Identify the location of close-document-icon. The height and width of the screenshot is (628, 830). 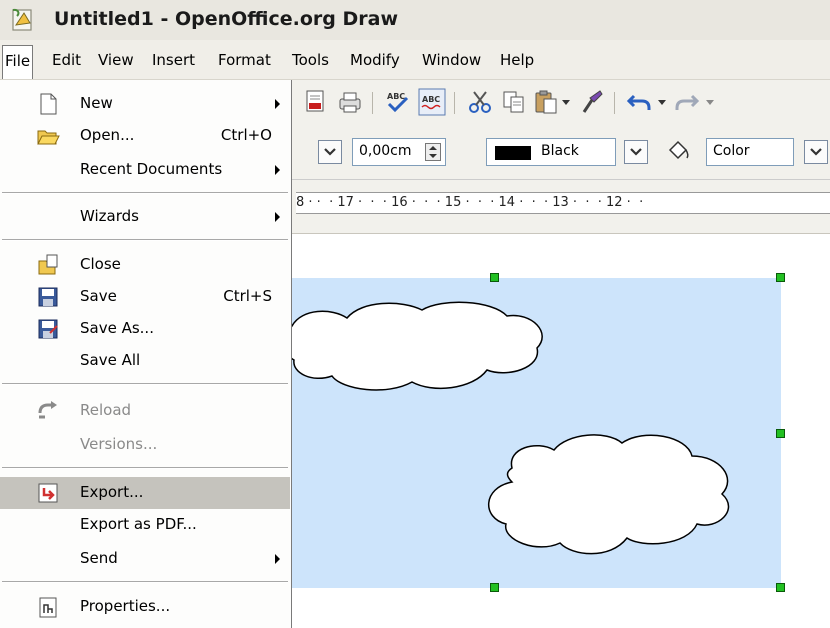
(48, 264).